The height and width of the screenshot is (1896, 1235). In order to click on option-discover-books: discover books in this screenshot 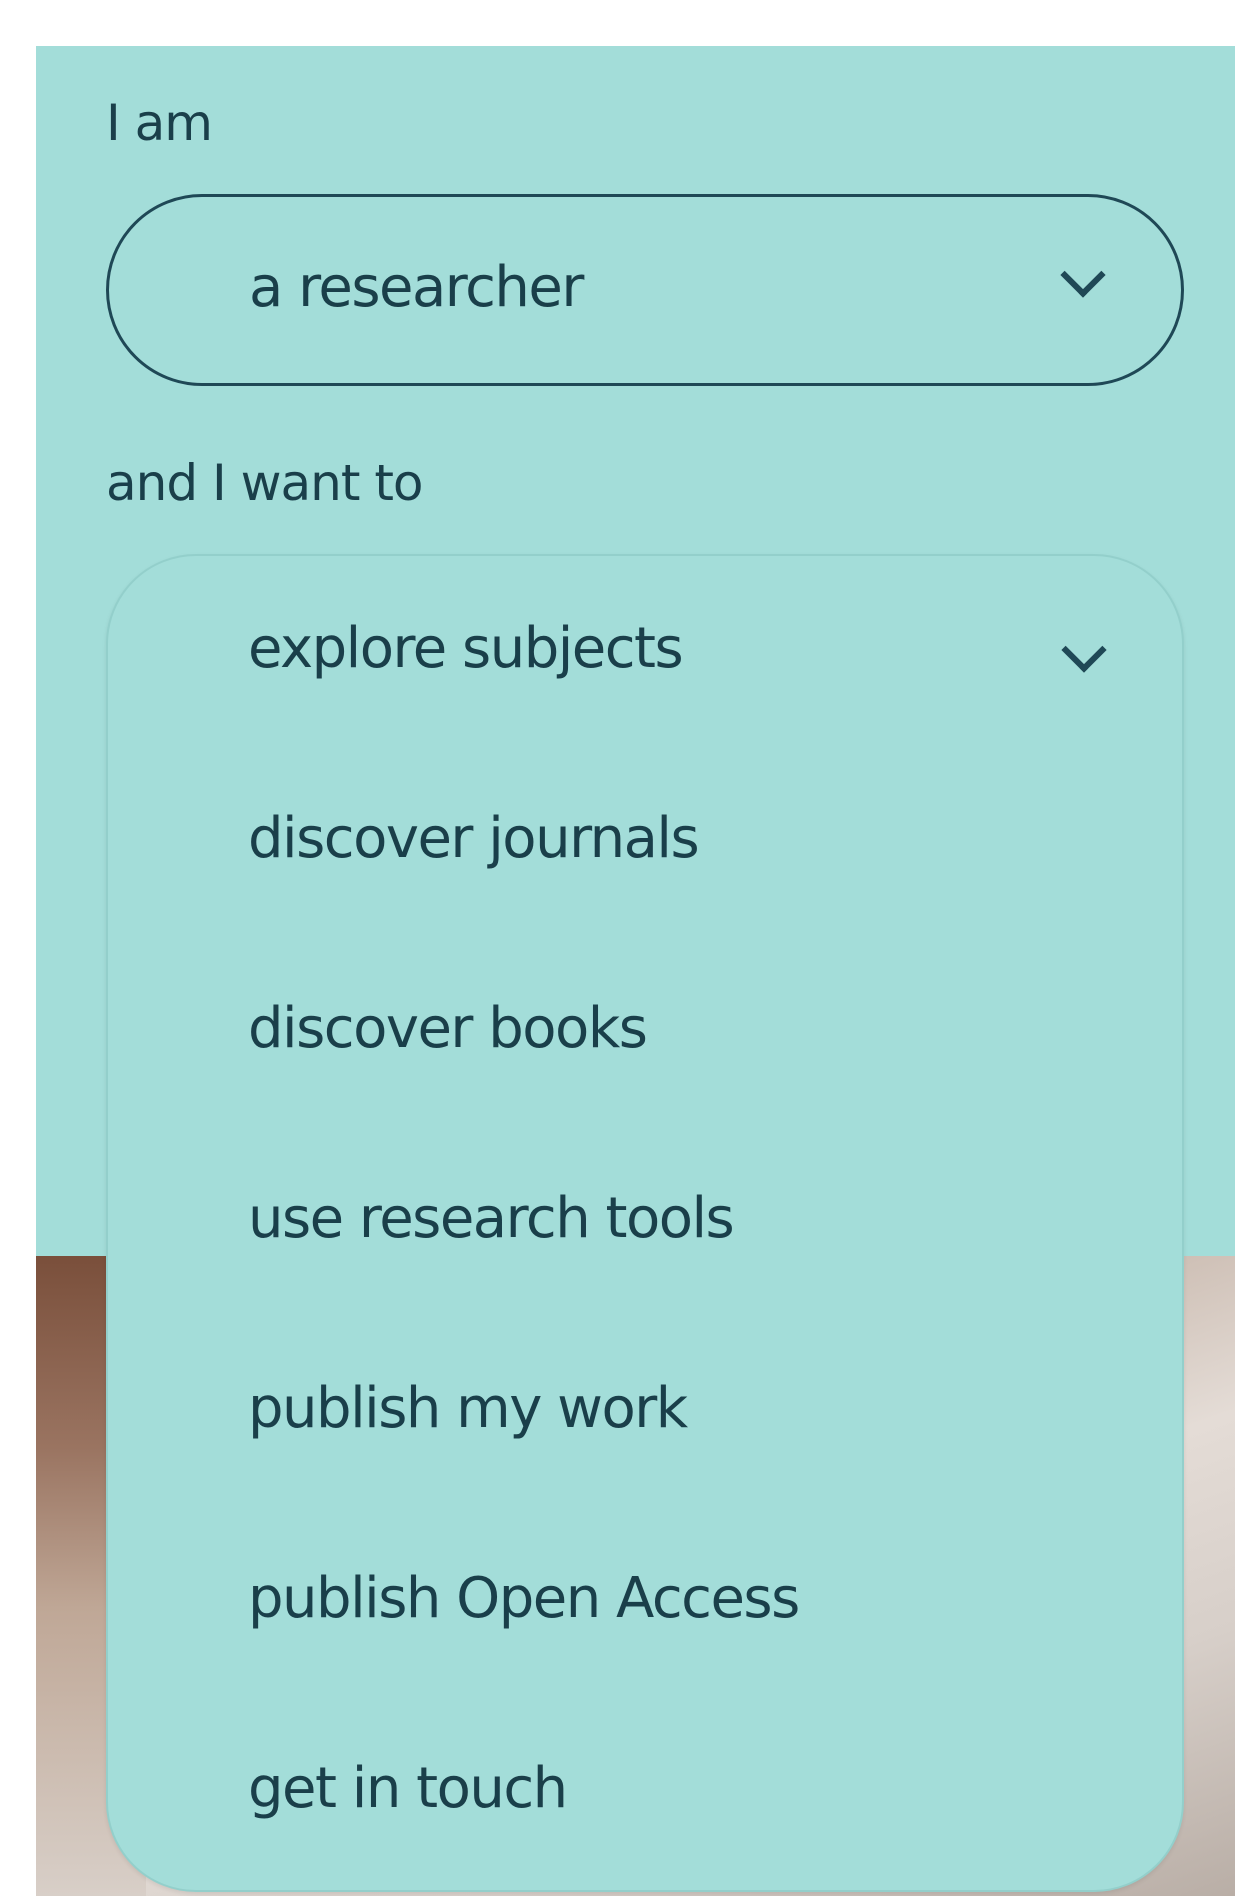, I will do `click(448, 1028)`.